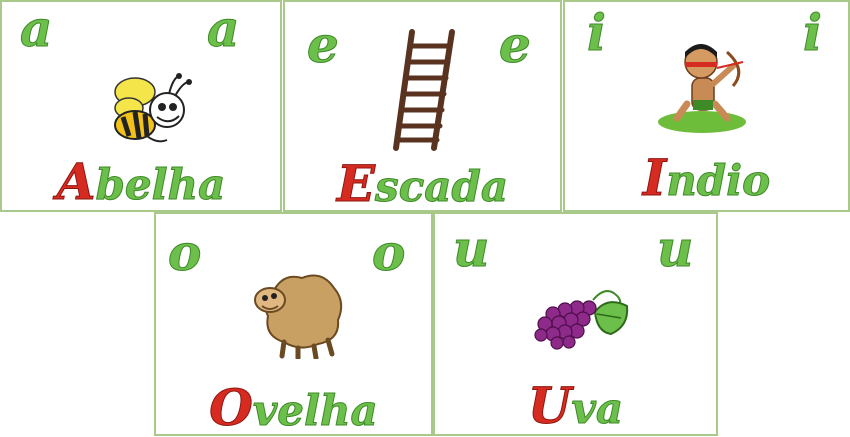 The image size is (850, 437). Describe the element at coordinates (597, 32) in the screenshot. I see `letter-left: i` at that location.